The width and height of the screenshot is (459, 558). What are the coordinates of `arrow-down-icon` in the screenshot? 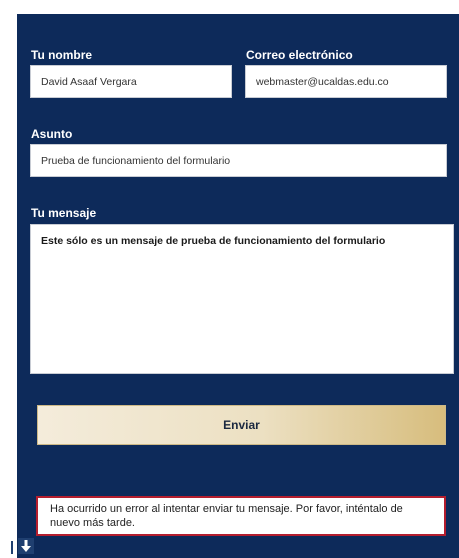 It's located at (26, 546).